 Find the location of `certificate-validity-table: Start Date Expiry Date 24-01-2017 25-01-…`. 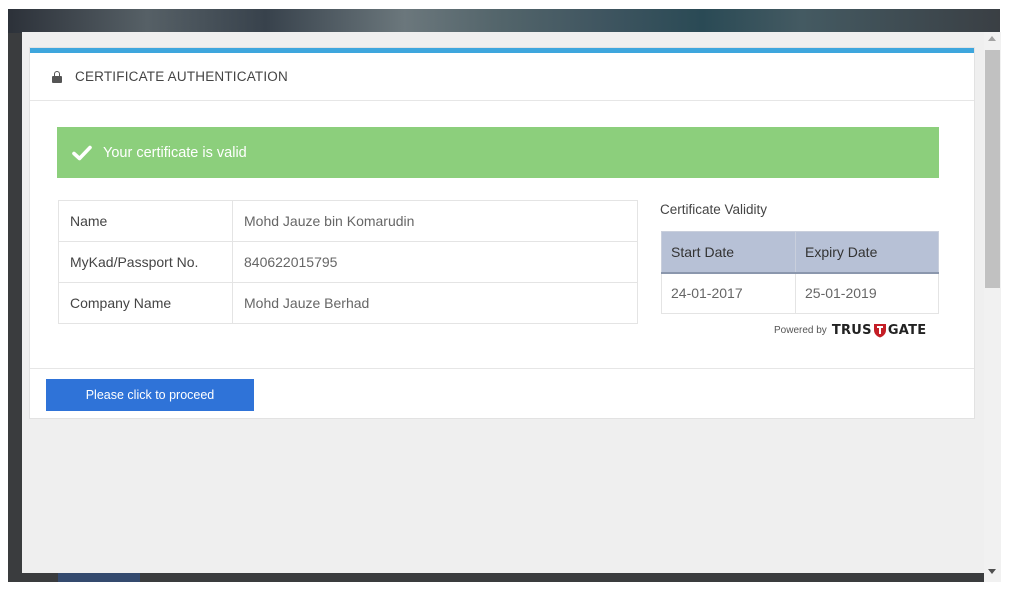

certificate-validity-table: Start Date Expiry Date 24-01-2017 25-01-… is located at coordinates (800, 272).